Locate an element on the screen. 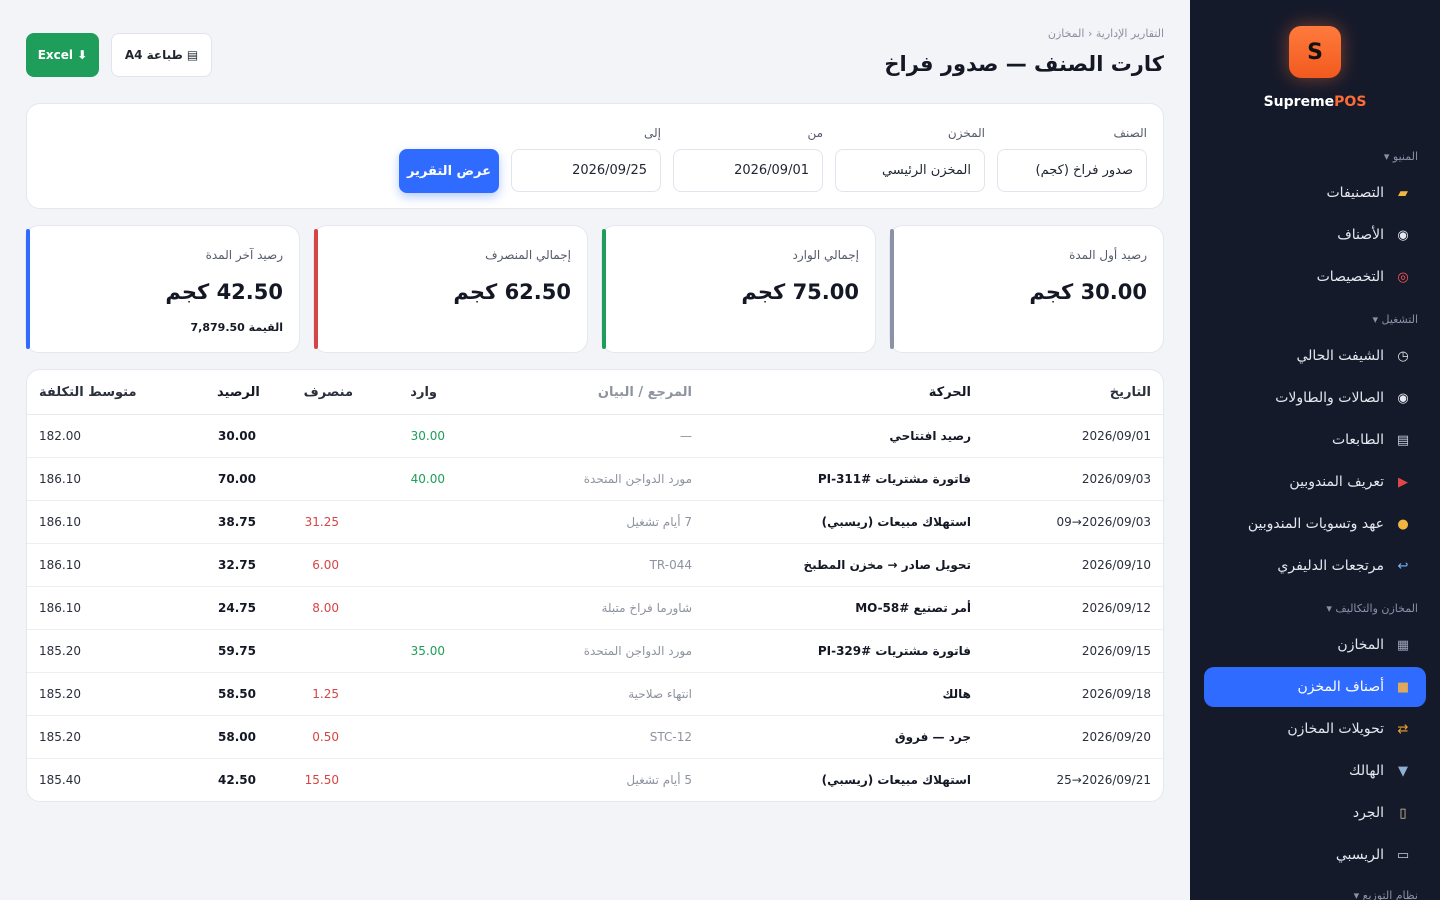 The width and height of the screenshot is (1440, 900). cell-movement: هالك is located at coordinates (956, 694).